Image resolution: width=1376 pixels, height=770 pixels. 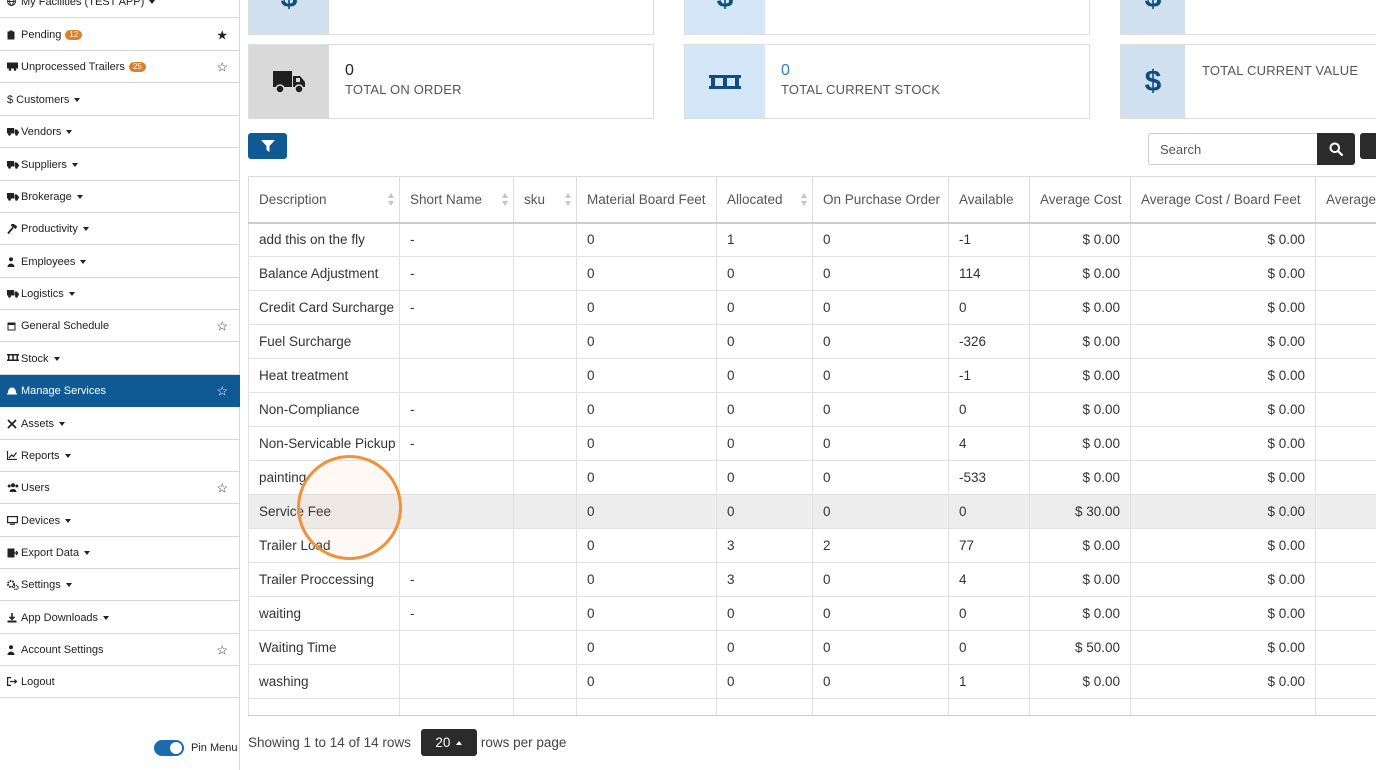 I want to click on table-cell: Non-Servicable Pickup, so click(x=324, y=443).